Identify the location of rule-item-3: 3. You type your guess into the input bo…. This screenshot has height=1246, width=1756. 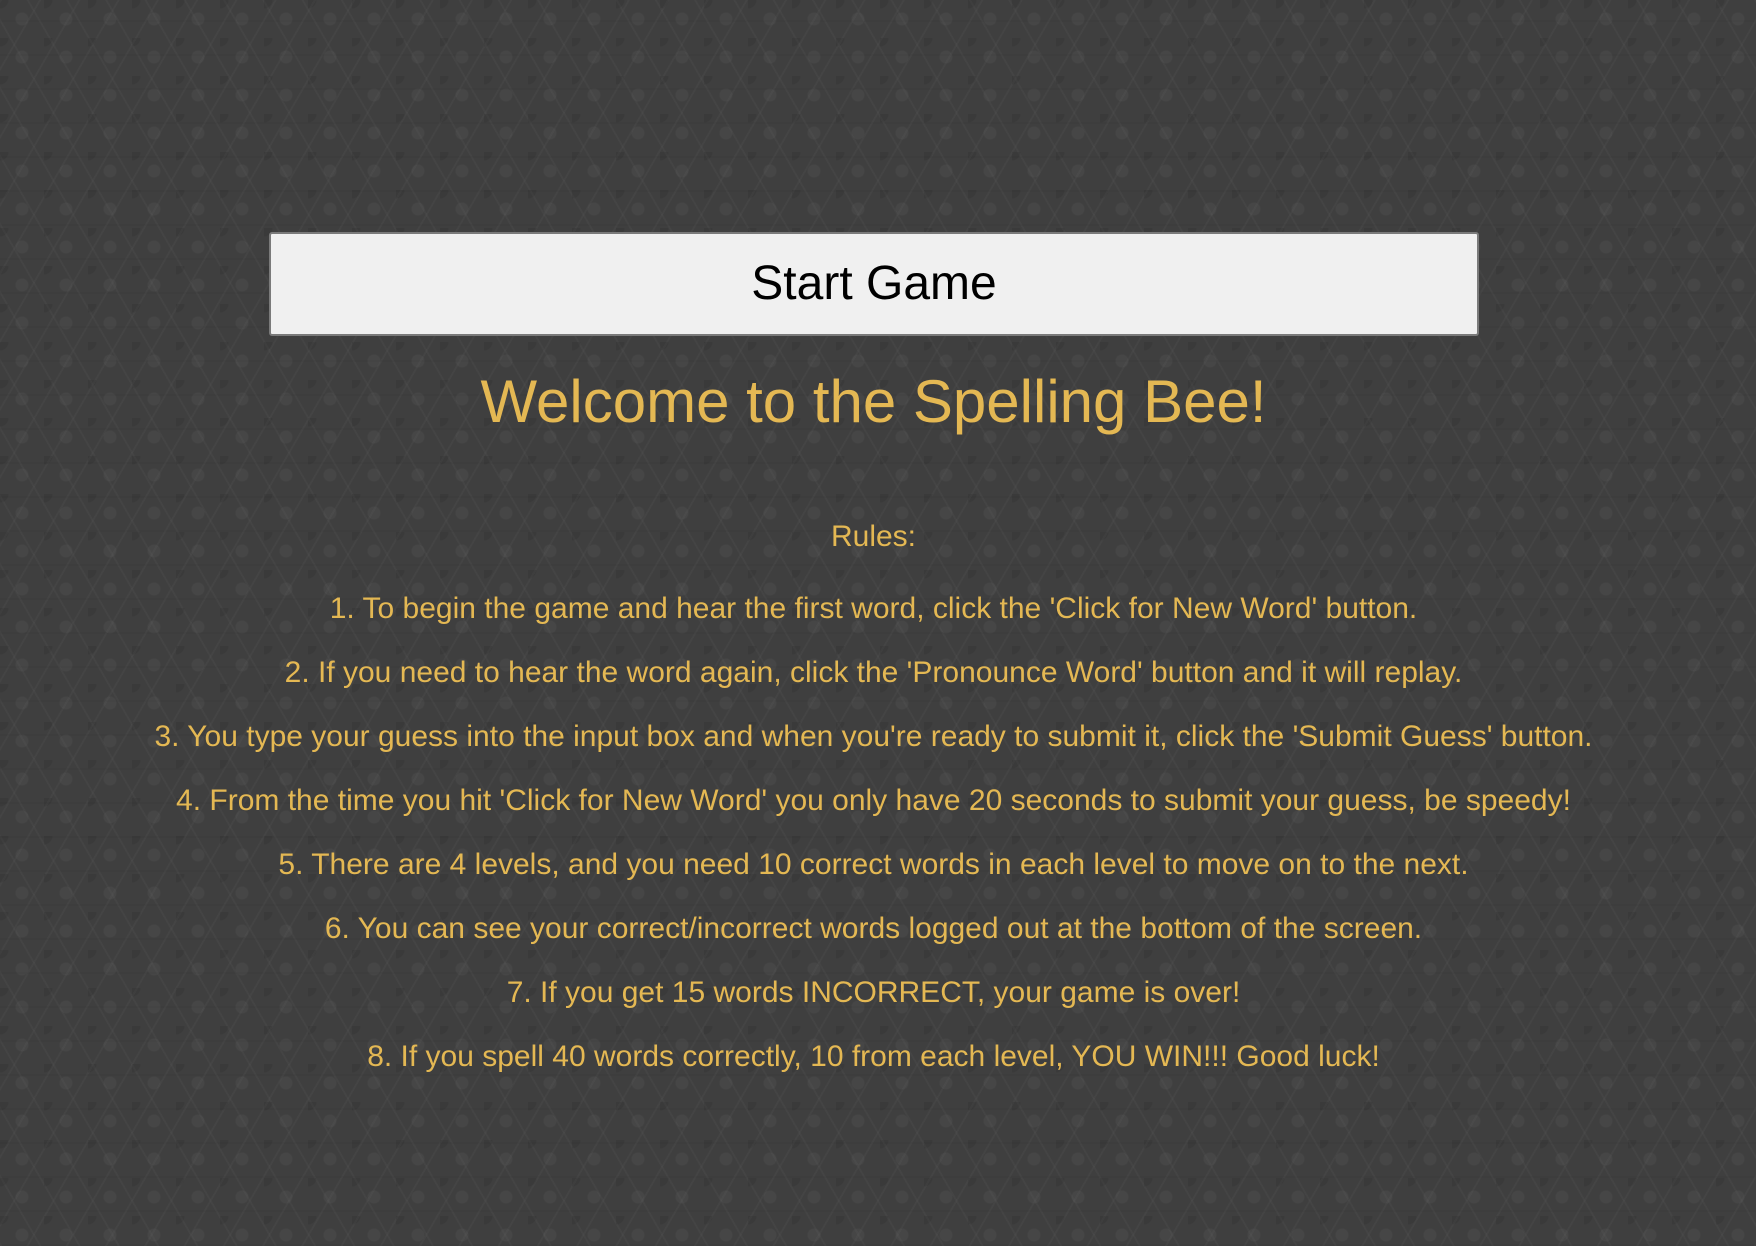
(873, 736).